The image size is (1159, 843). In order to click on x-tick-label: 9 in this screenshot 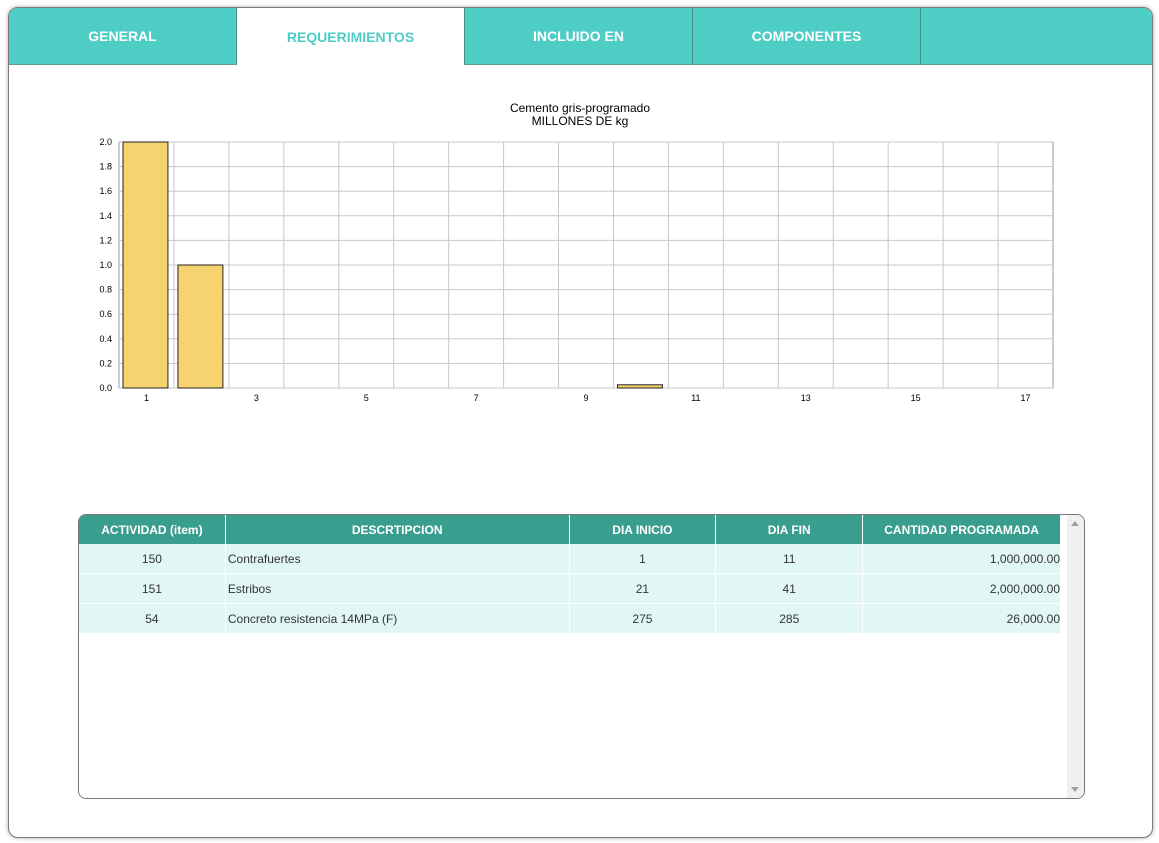, I will do `click(585, 398)`.